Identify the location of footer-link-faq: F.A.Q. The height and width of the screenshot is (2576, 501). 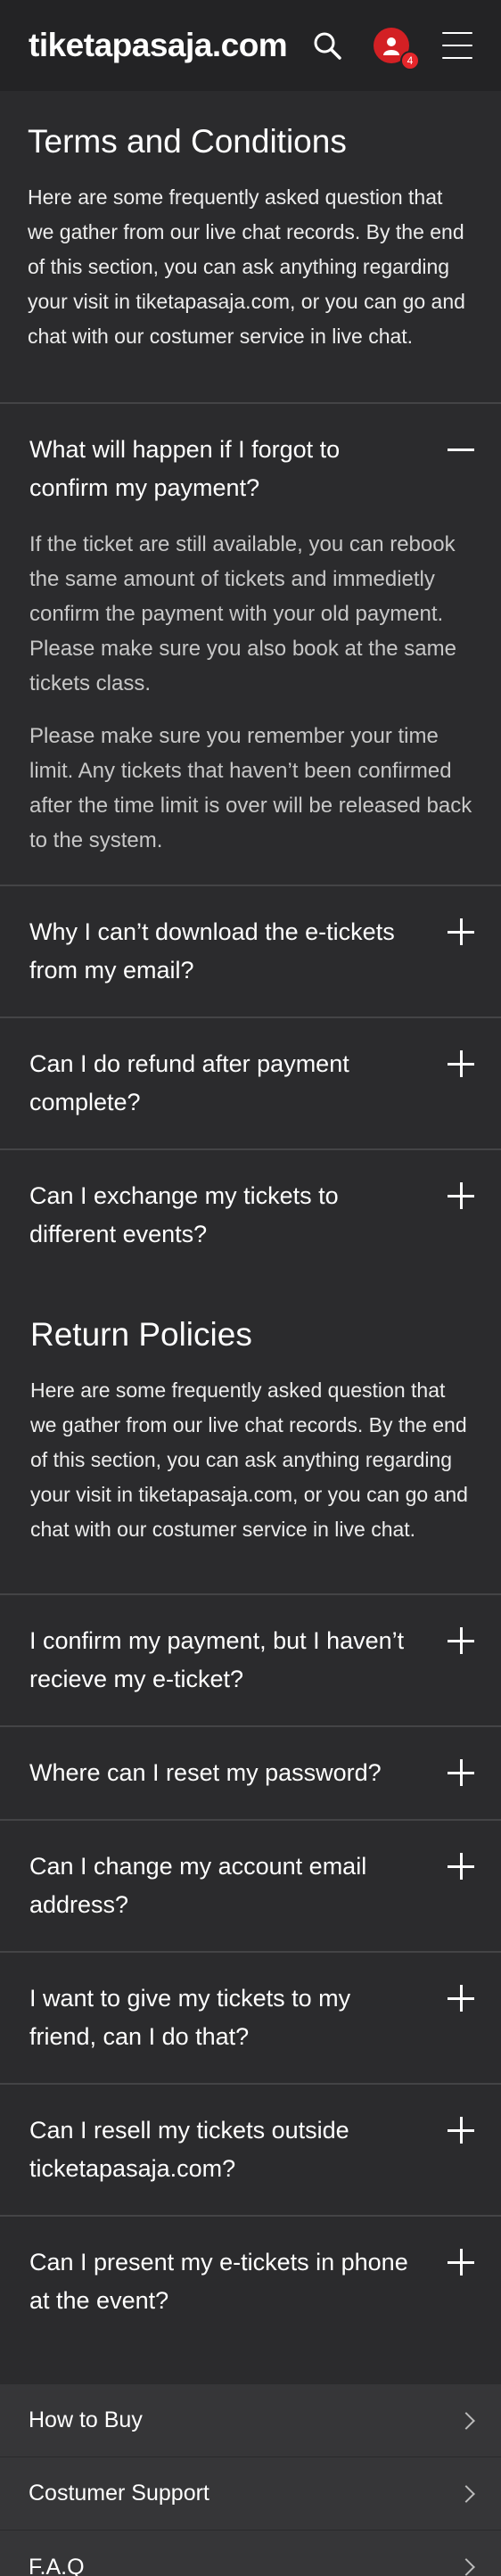
(250, 2553).